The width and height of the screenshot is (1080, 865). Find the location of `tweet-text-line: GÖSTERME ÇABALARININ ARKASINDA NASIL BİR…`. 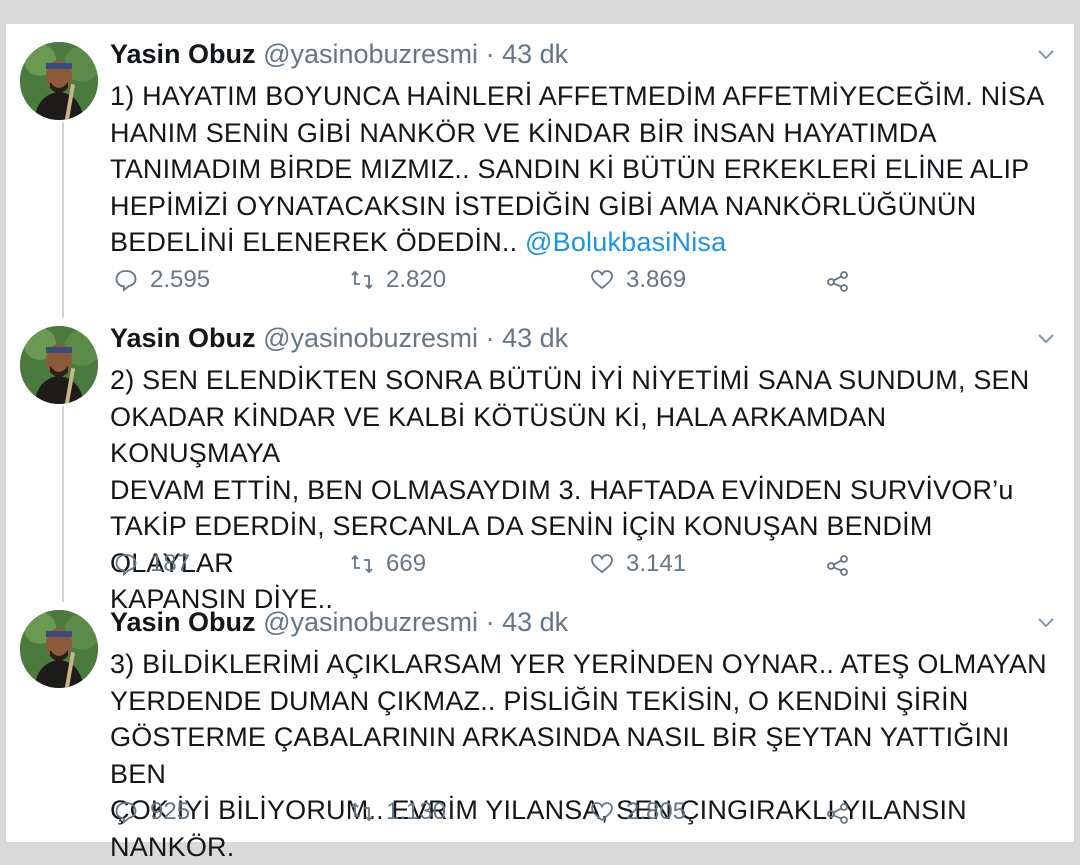

tweet-text-line: GÖSTERME ÇABALARININ ARKASINDA NASIL BİR… is located at coordinates (560, 755).